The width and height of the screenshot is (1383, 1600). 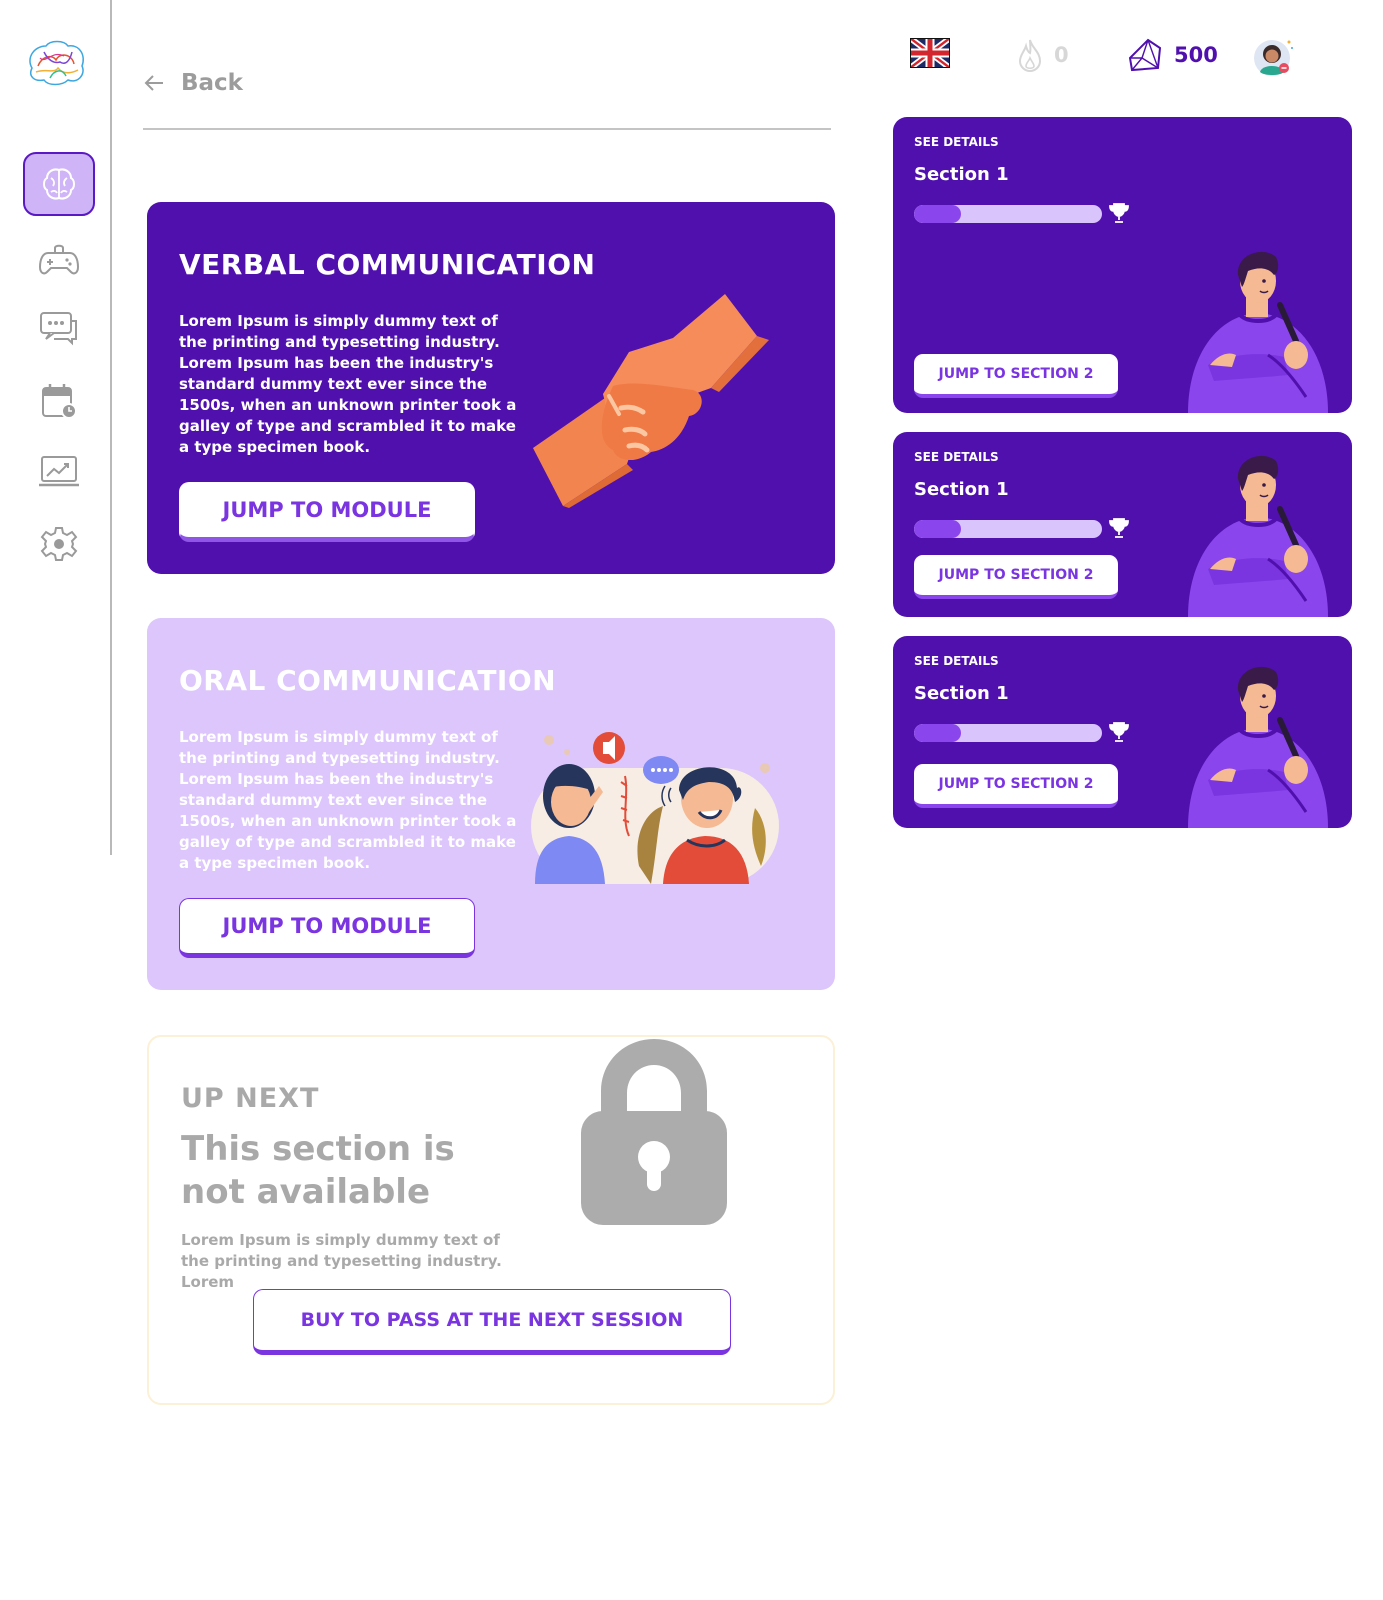 I want to click on sidebar-item-analytics, so click(x=59, y=472).